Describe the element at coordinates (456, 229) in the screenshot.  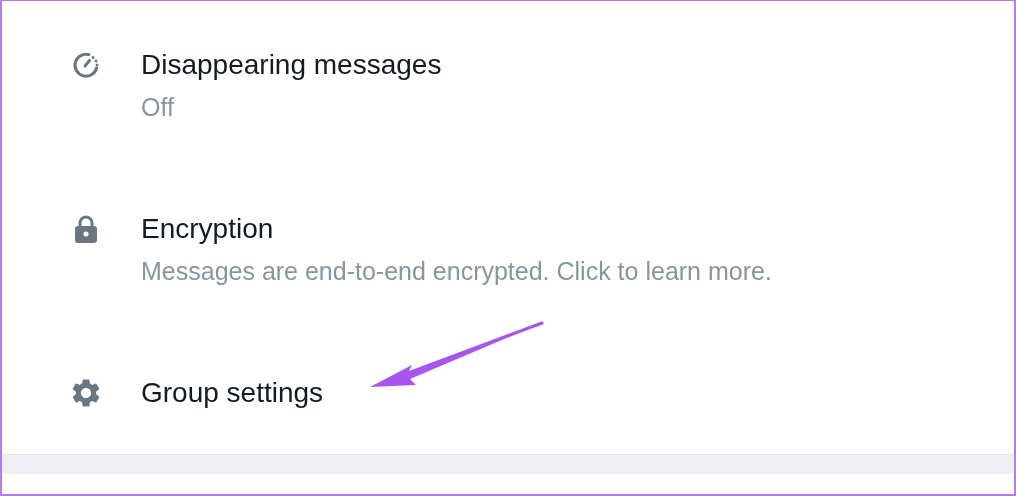
I see `setting-title: Encryption` at that location.